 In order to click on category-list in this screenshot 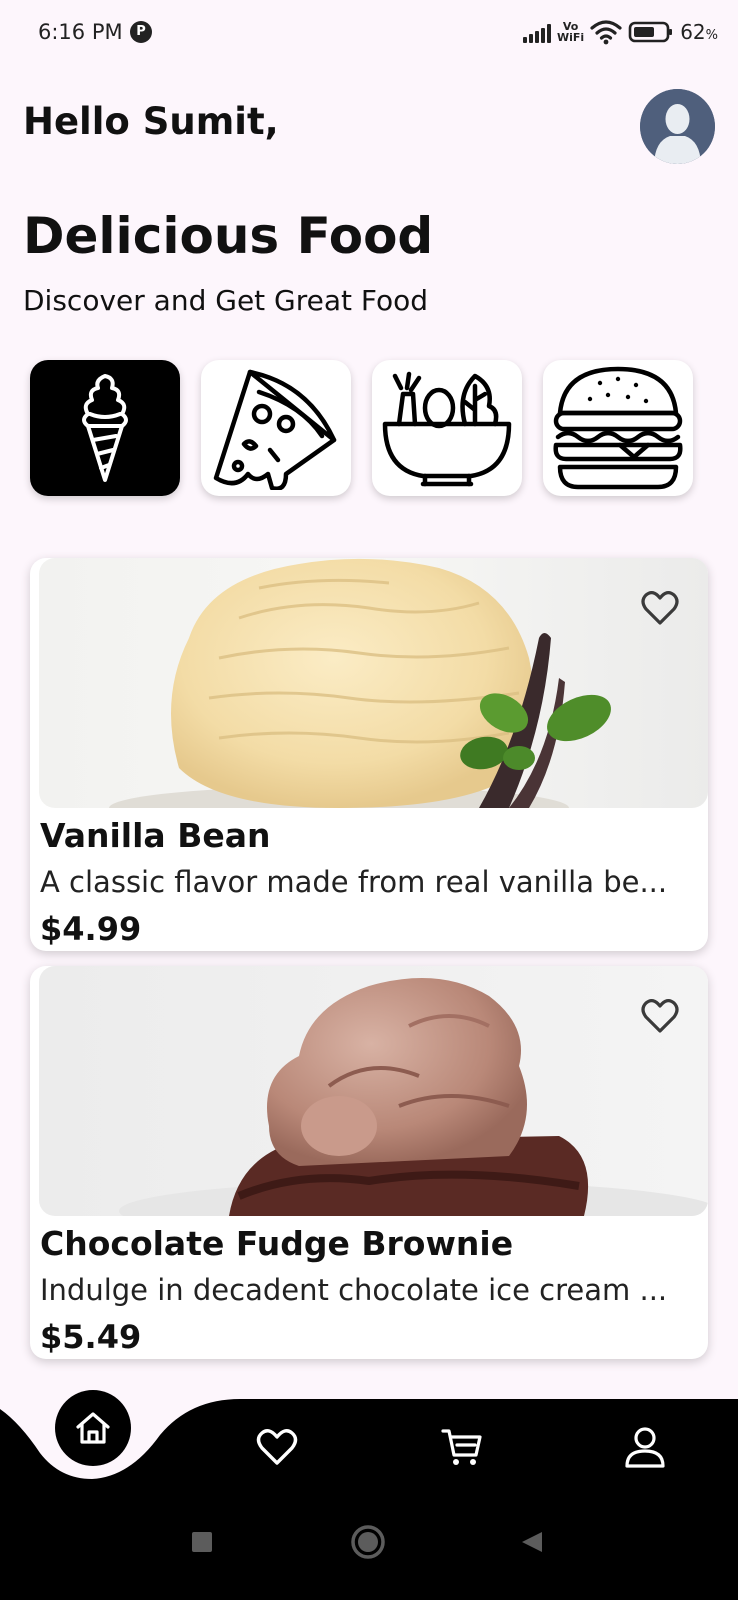, I will do `click(370, 428)`.